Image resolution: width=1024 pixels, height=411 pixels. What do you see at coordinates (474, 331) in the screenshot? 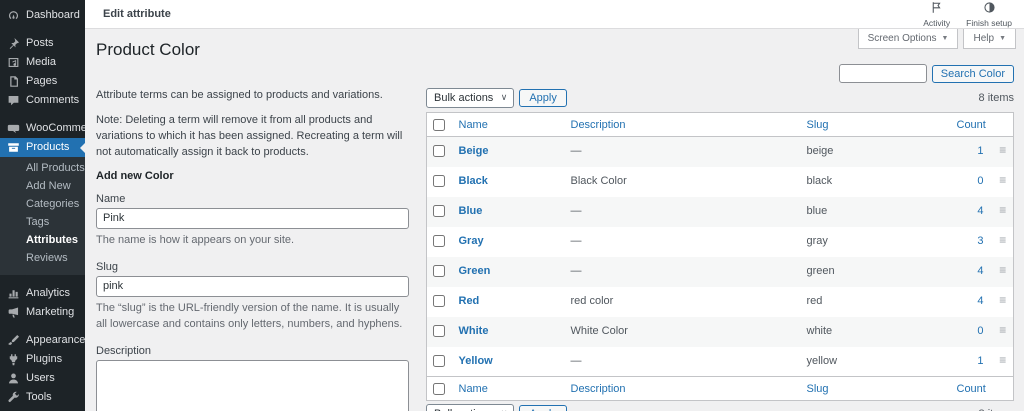
I see `term-name-link: White` at bounding box center [474, 331].